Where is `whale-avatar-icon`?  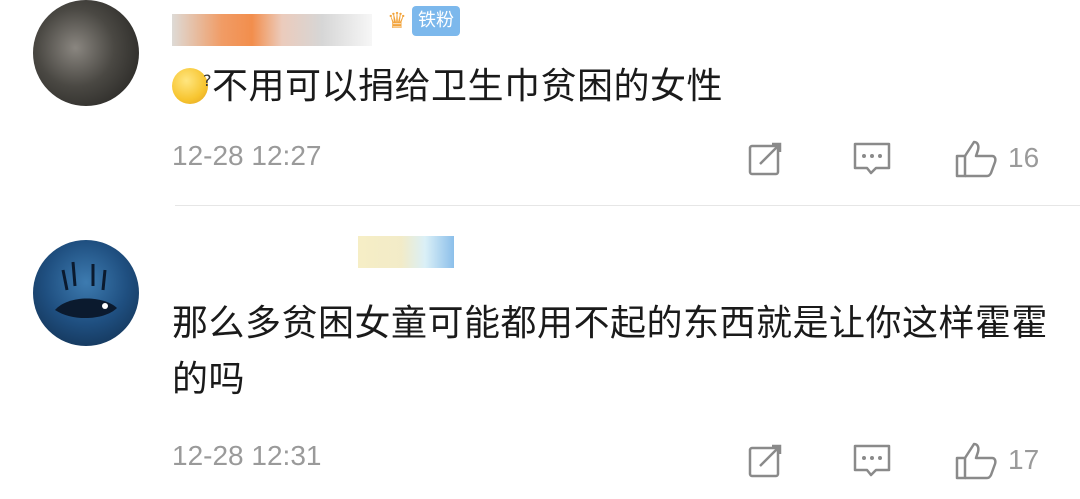 whale-avatar-icon is located at coordinates (86, 290).